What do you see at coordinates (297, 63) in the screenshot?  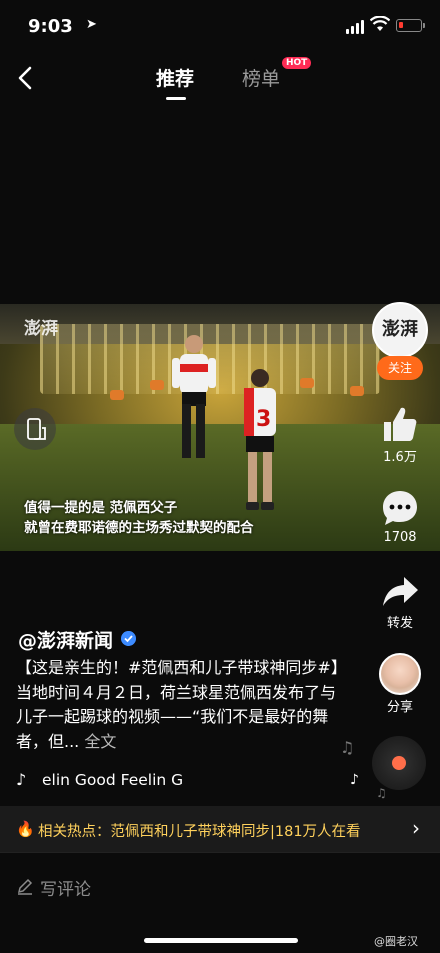 I see `hot-badge: HOT` at bounding box center [297, 63].